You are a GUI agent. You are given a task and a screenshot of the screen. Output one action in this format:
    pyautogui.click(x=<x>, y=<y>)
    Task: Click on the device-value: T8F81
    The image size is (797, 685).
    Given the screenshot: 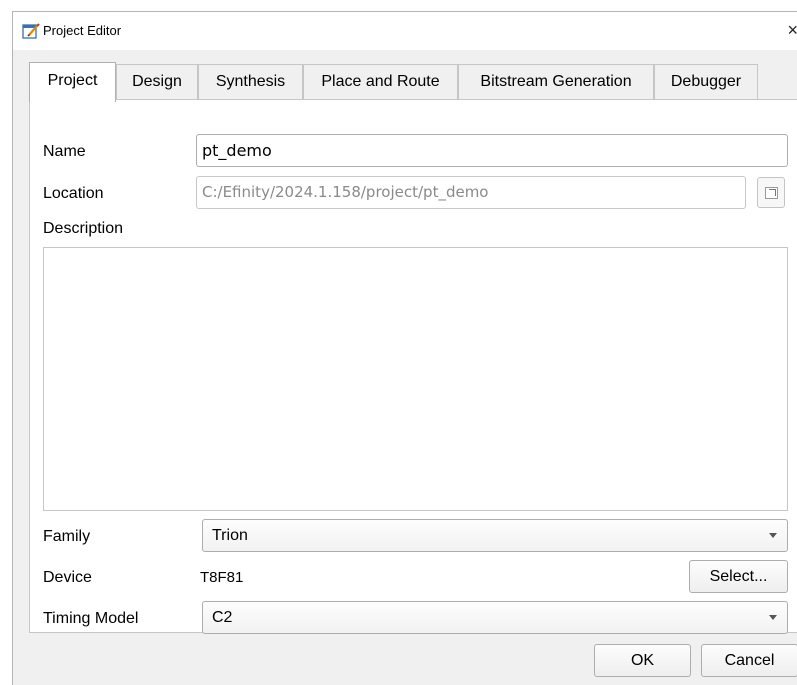 What is the action you would take?
    pyautogui.click(x=222, y=577)
    